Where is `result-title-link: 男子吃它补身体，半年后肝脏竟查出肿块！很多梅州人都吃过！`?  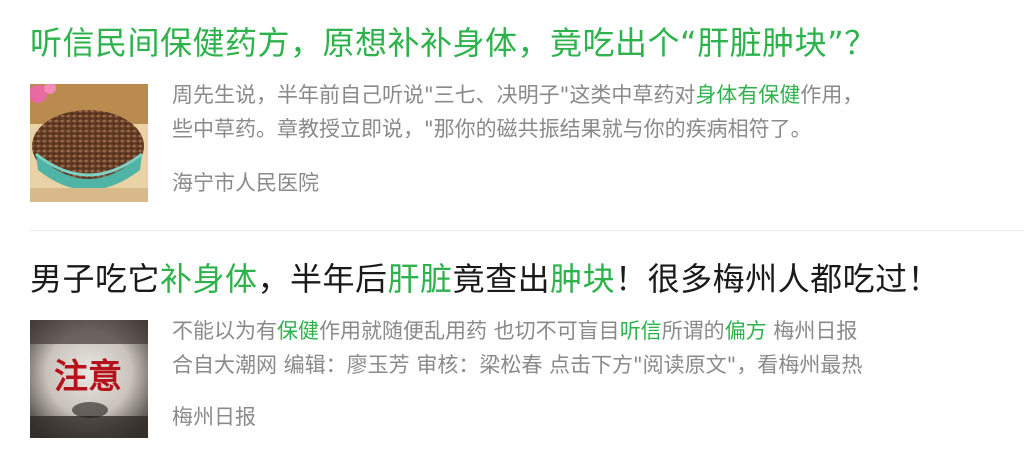
result-title-link: 男子吃它补身体，半年后肝脏竟查出肿块！很多梅州人都吃过！ is located at coordinates (485, 279).